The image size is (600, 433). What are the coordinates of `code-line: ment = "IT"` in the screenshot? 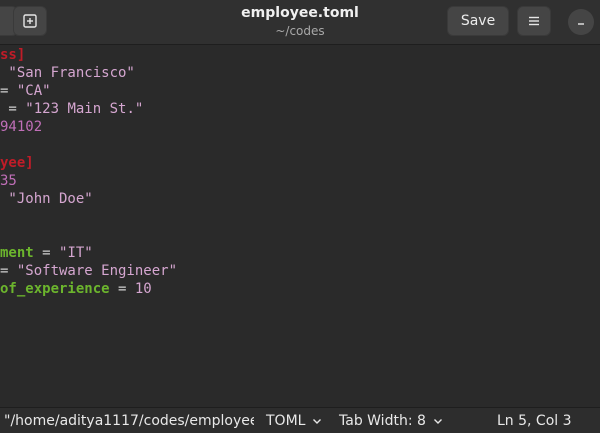 It's located at (46, 253).